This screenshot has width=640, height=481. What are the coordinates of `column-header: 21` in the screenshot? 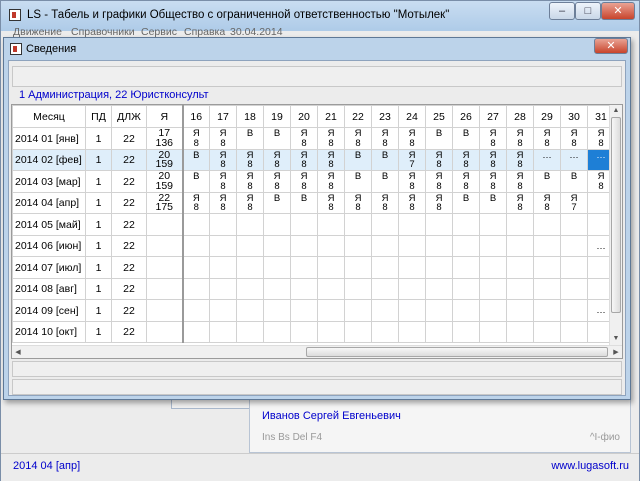 It's located at (331, 116).